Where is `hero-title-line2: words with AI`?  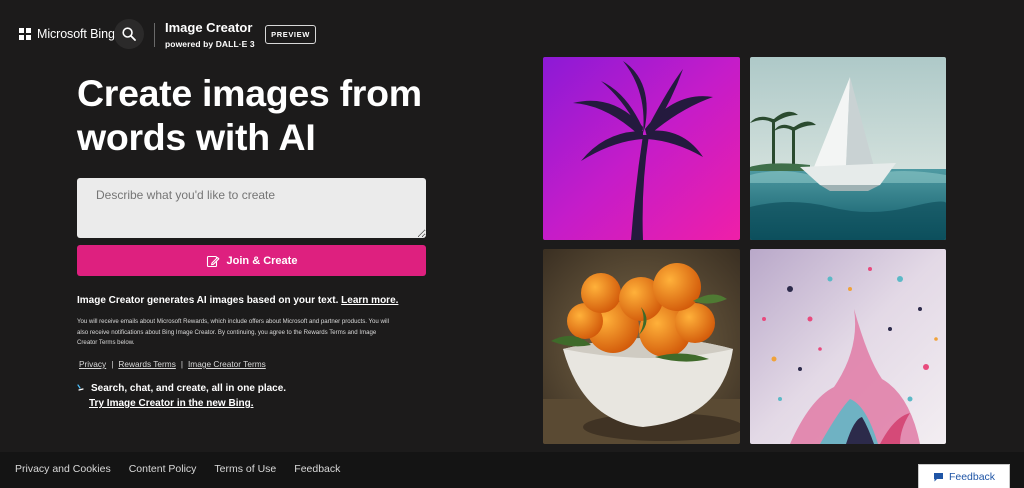
hero-title-line2: words with AI is located at coordinates (196, 137).